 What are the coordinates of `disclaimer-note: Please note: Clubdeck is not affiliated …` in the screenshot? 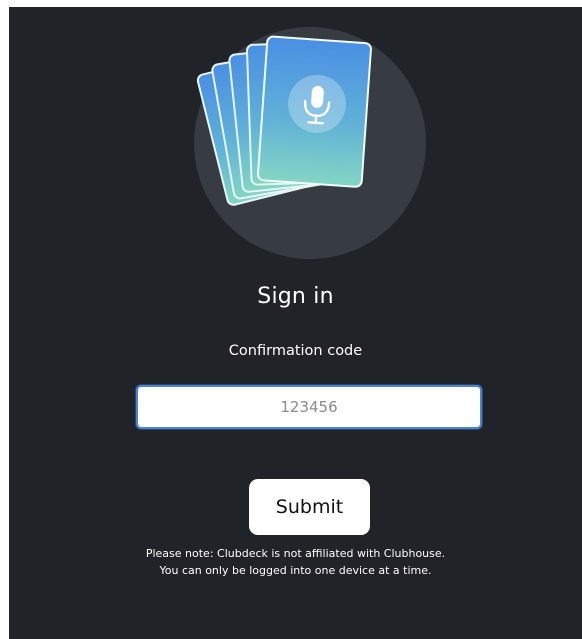 It's located at (295, 562).